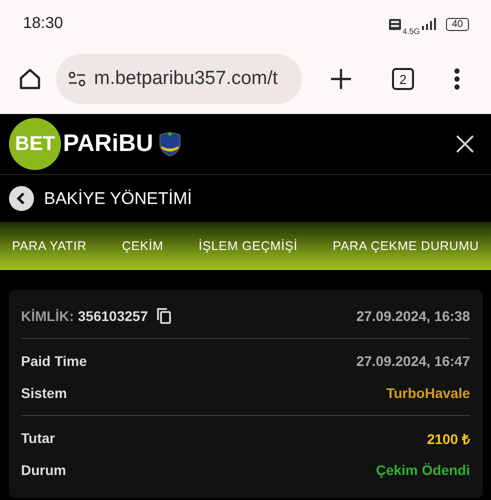 This screenshot has width=491, height=500. Describe the element at coordinates (30, 79) in the screenshot. I see `home-icon` at that location.